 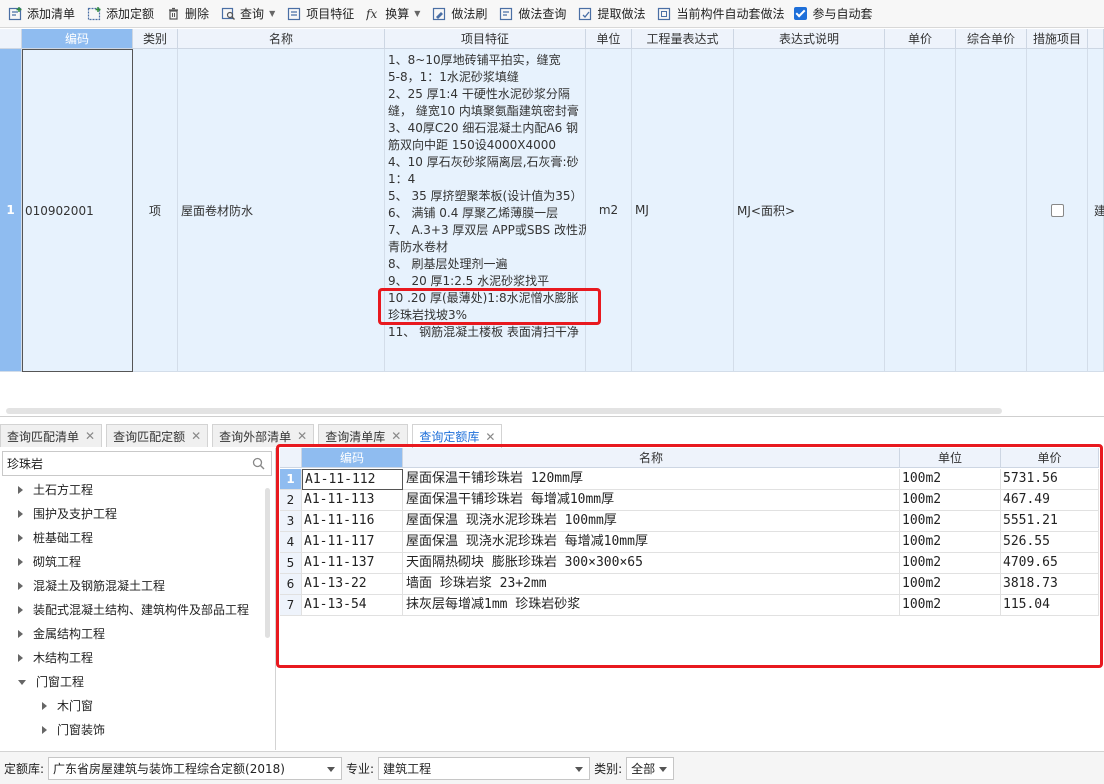 I want to click on quota-library-select: 广东省房屋建筑与装饰工程综合定额(2018), so click(x=195, y=768).